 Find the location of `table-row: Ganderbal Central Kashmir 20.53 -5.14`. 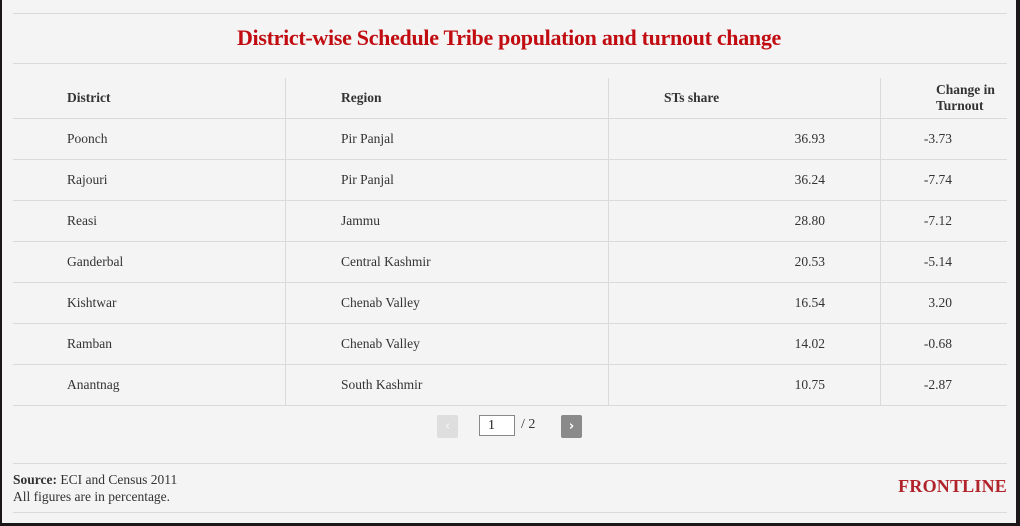

table-row: Ganderbal Central Kashmir 20.53 -5.14 is located at coordinates (510, 262).